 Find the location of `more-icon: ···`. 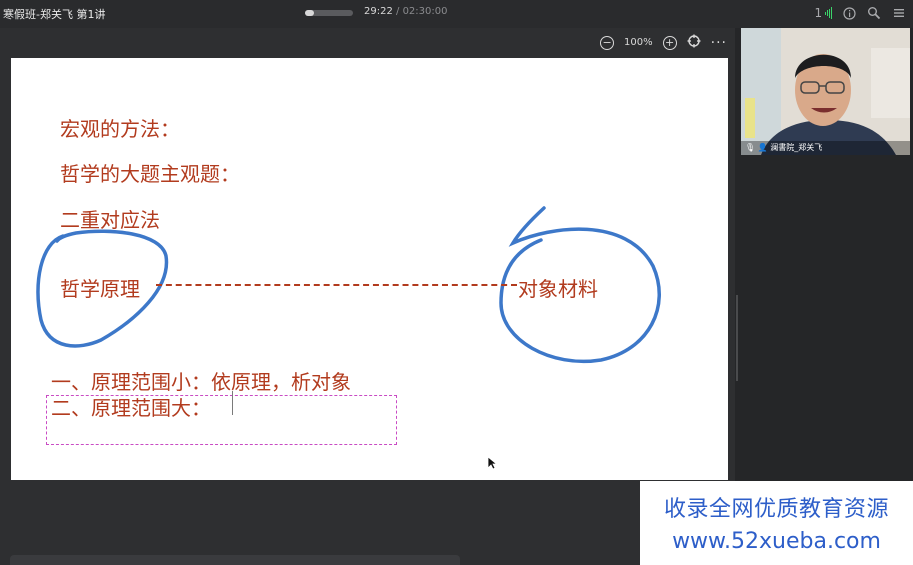

more-icon: ··· is located at coordinates (719, 43).